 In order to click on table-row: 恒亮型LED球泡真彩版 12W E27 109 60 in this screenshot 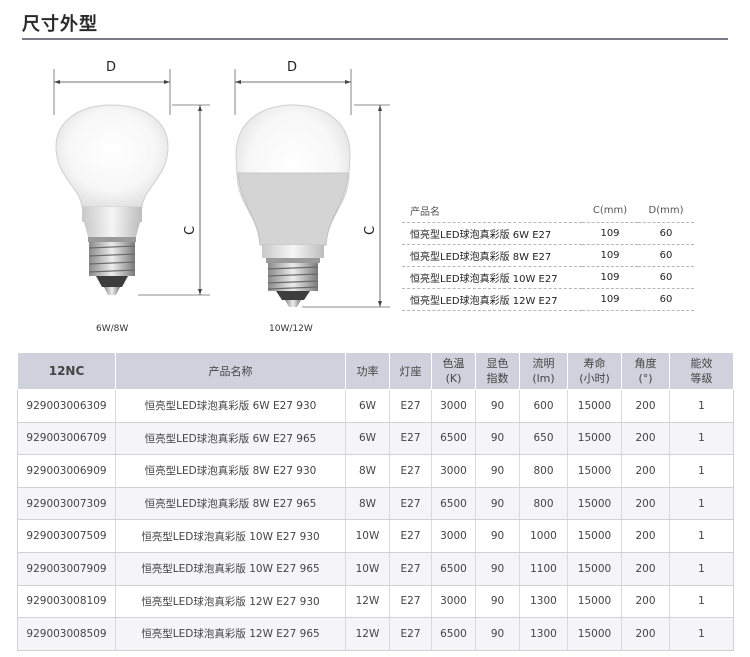, I will do `click(548, 299)`.